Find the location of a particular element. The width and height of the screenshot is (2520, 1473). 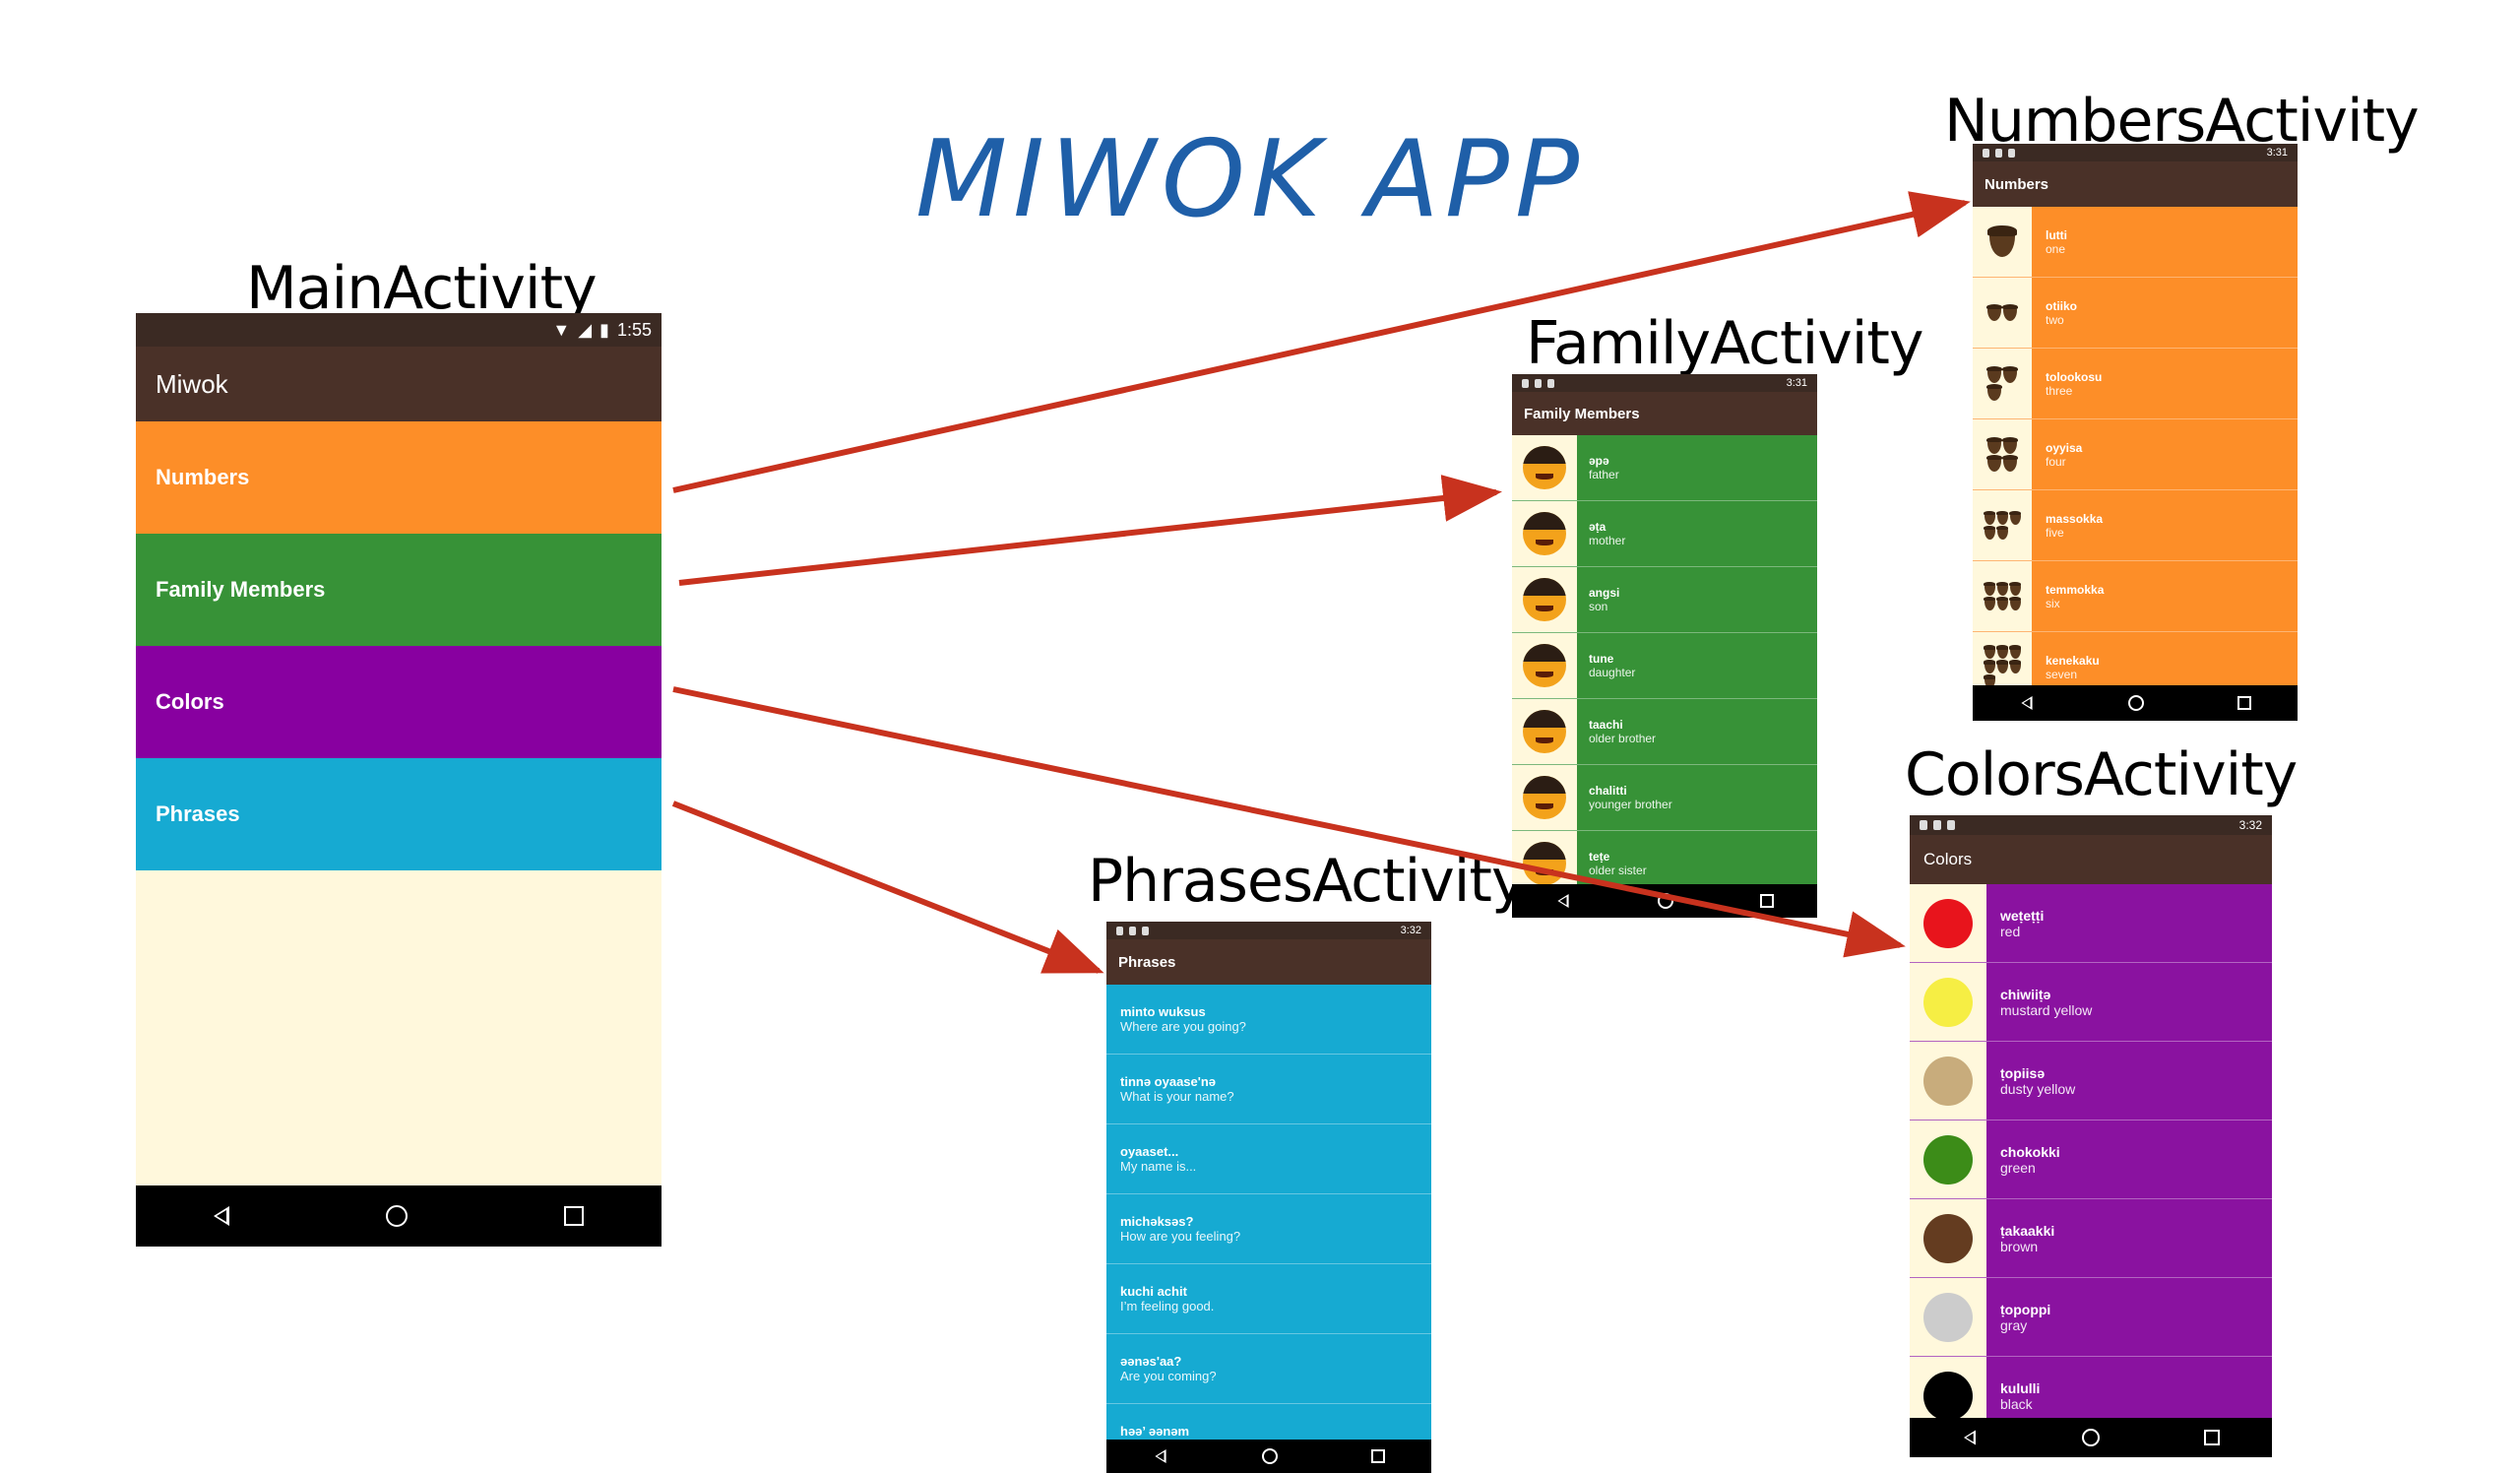

arrow-to-family is located at coordinates (1090, 530).